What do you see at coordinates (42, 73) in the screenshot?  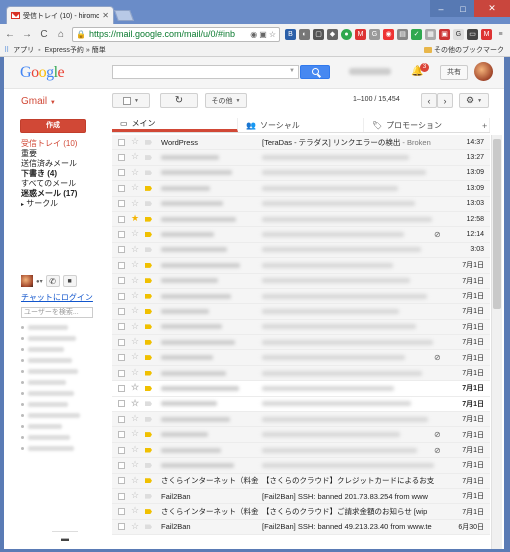 I see `google-logo: Google` at bounding box center [42, 73].